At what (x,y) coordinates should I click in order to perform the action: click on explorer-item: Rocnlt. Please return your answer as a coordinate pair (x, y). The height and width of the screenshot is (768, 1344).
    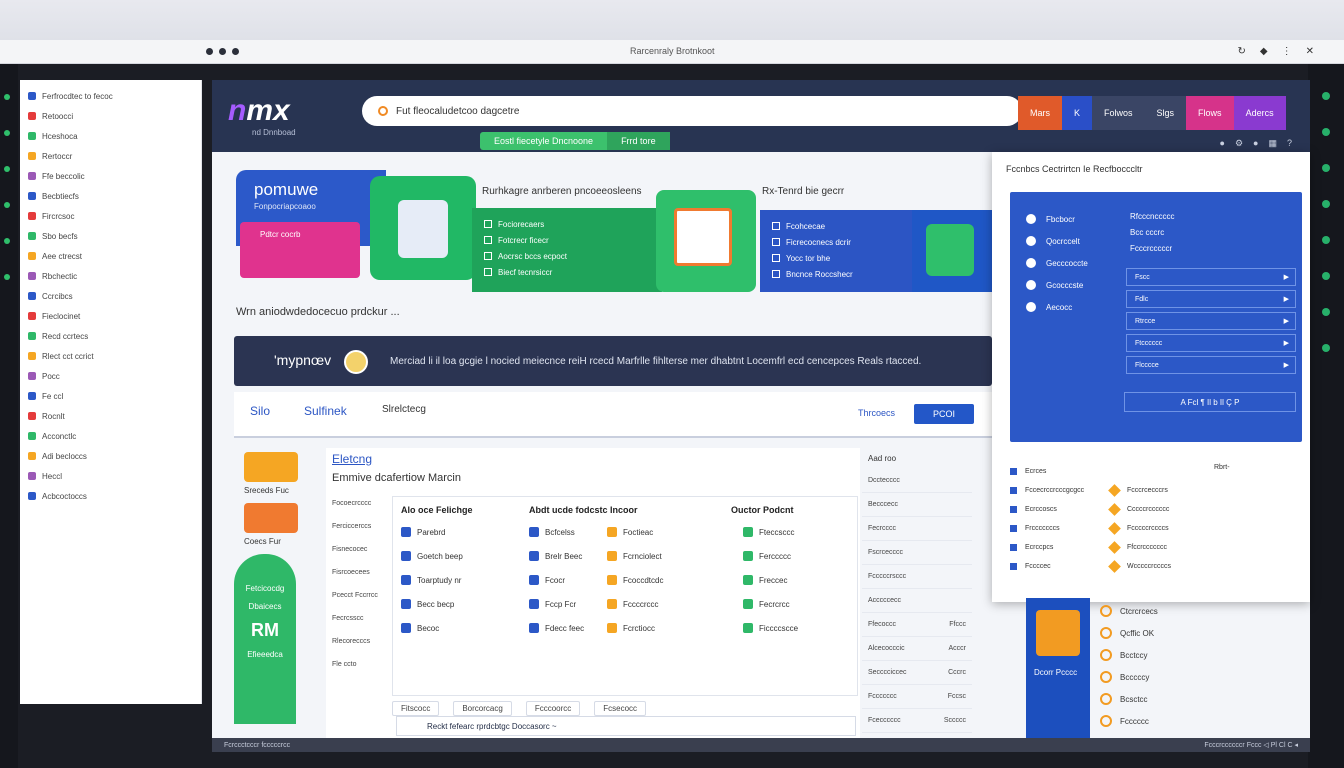
    Looking at the image, I should click on (110, 416).